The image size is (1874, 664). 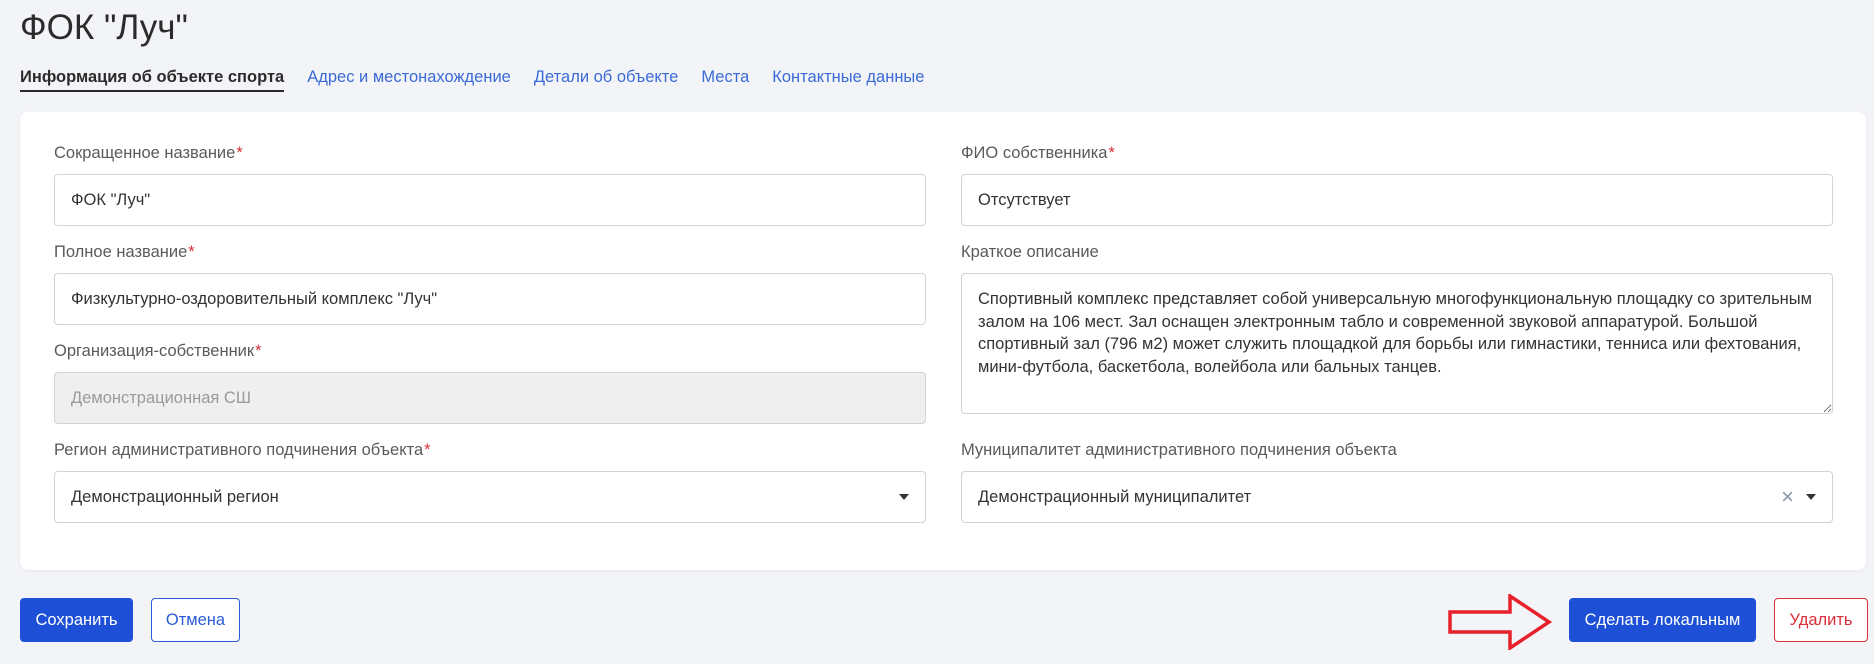 I want to click on municipality-select: Демонстрационный муниципалитет ×, so click(x=1397, y=497).